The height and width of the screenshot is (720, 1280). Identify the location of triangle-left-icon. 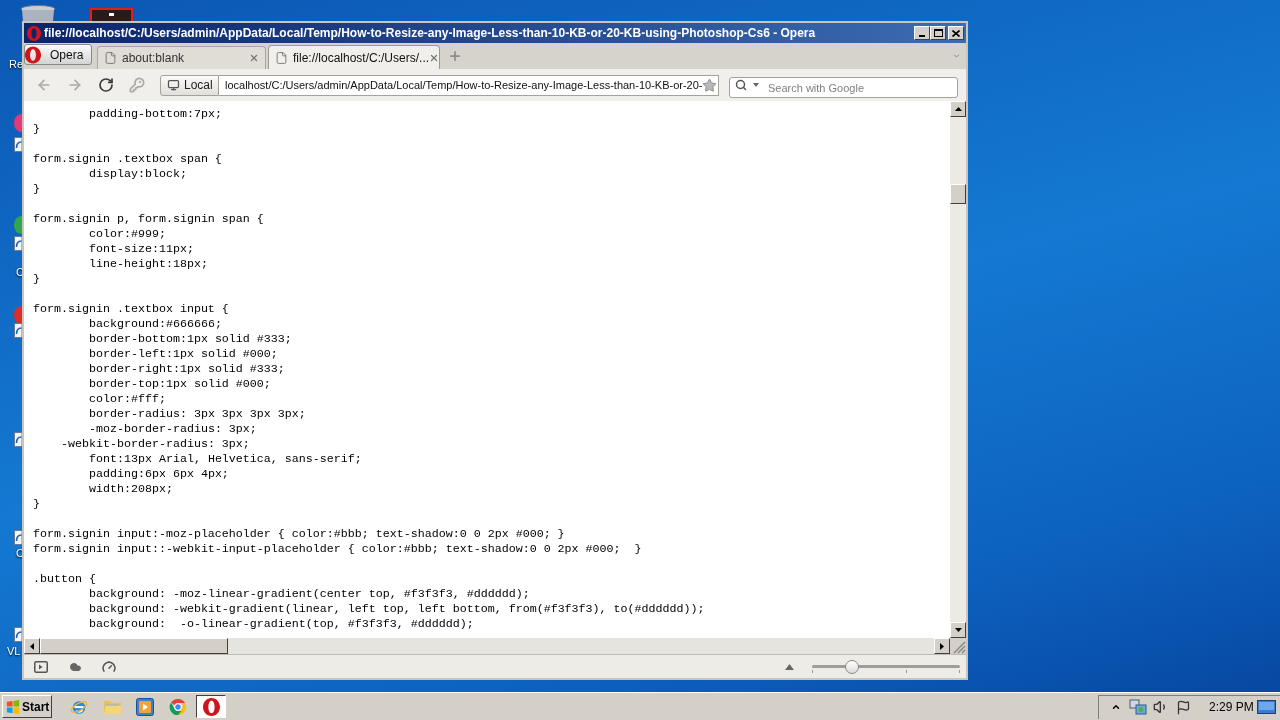
(32, 646).